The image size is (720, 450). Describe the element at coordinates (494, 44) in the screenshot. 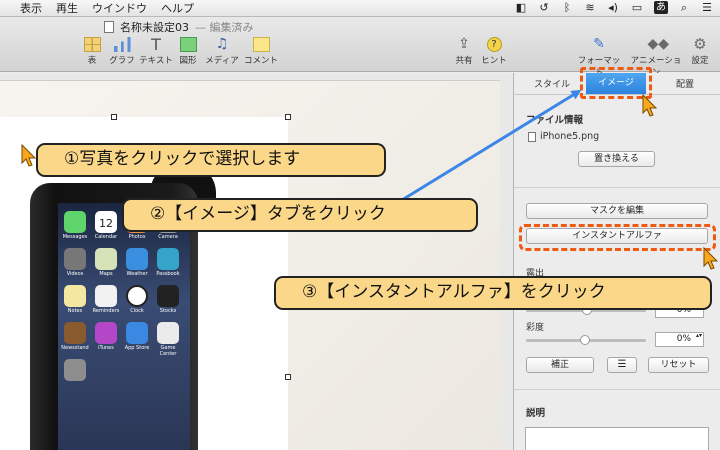

I see `hint-icon: ?` at that location.